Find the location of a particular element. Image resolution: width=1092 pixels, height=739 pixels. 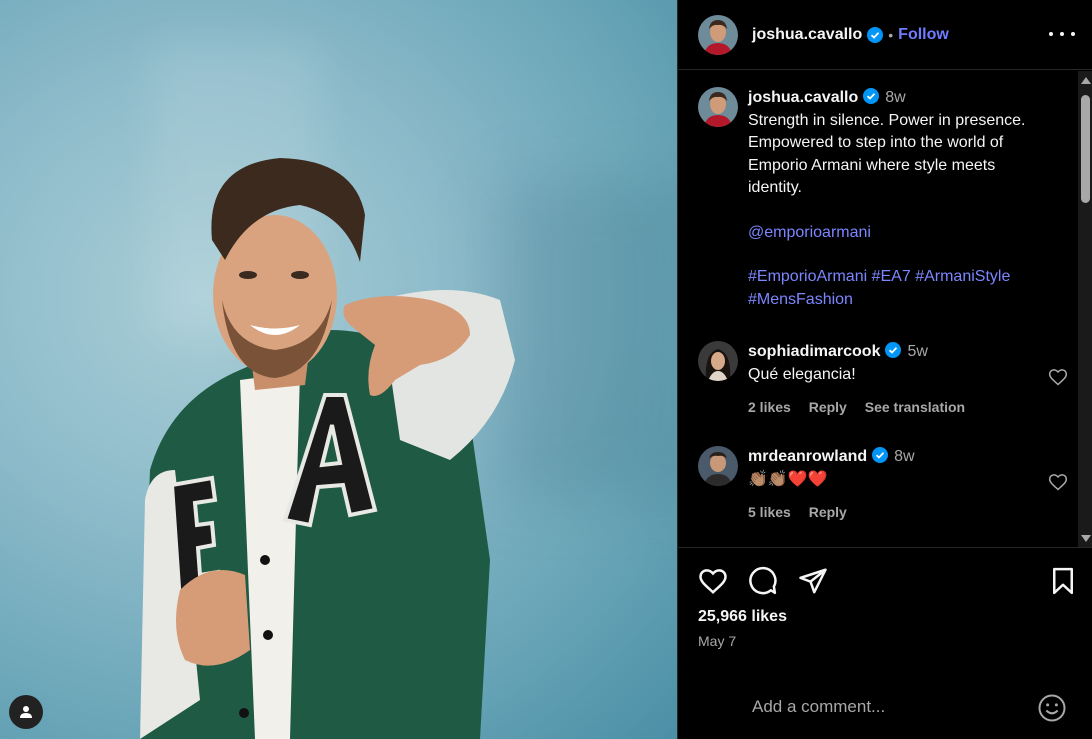

comment-bubble-icon is located at coordinates (763, 581).